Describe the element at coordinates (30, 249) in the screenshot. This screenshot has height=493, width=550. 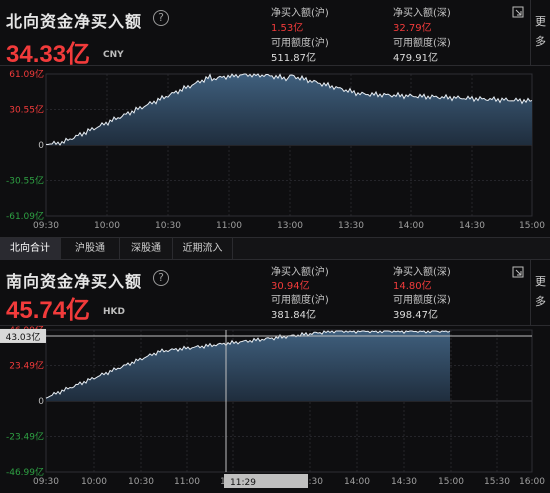
I see `tab-north-total: 北向合计` at that location.